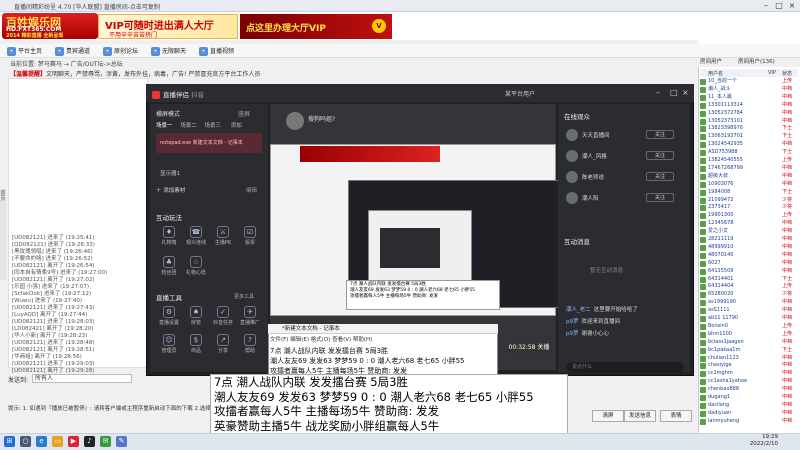 Image resolution: width=800 pixels, height=450 pixels. Describe the element at coordinates (749, 255) in the screenshot. I see `user-row: 48070140 中档` at that location.